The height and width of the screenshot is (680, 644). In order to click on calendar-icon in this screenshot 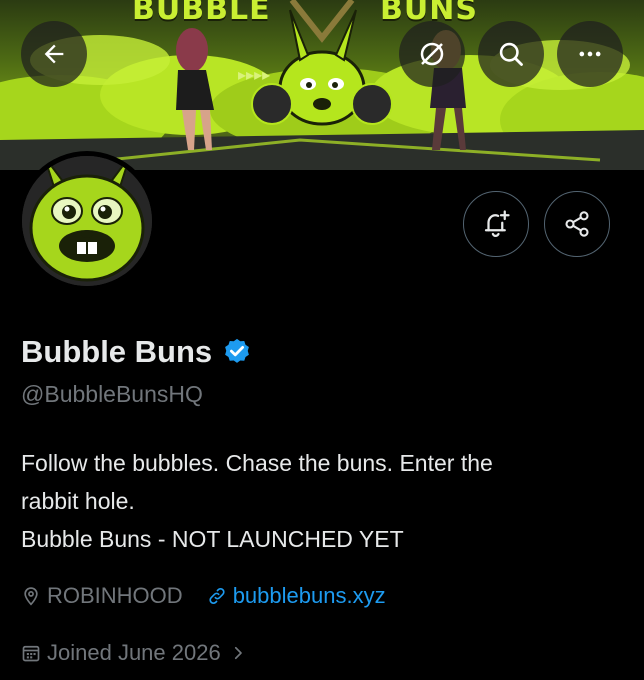, I will do `click(31, 653)`.